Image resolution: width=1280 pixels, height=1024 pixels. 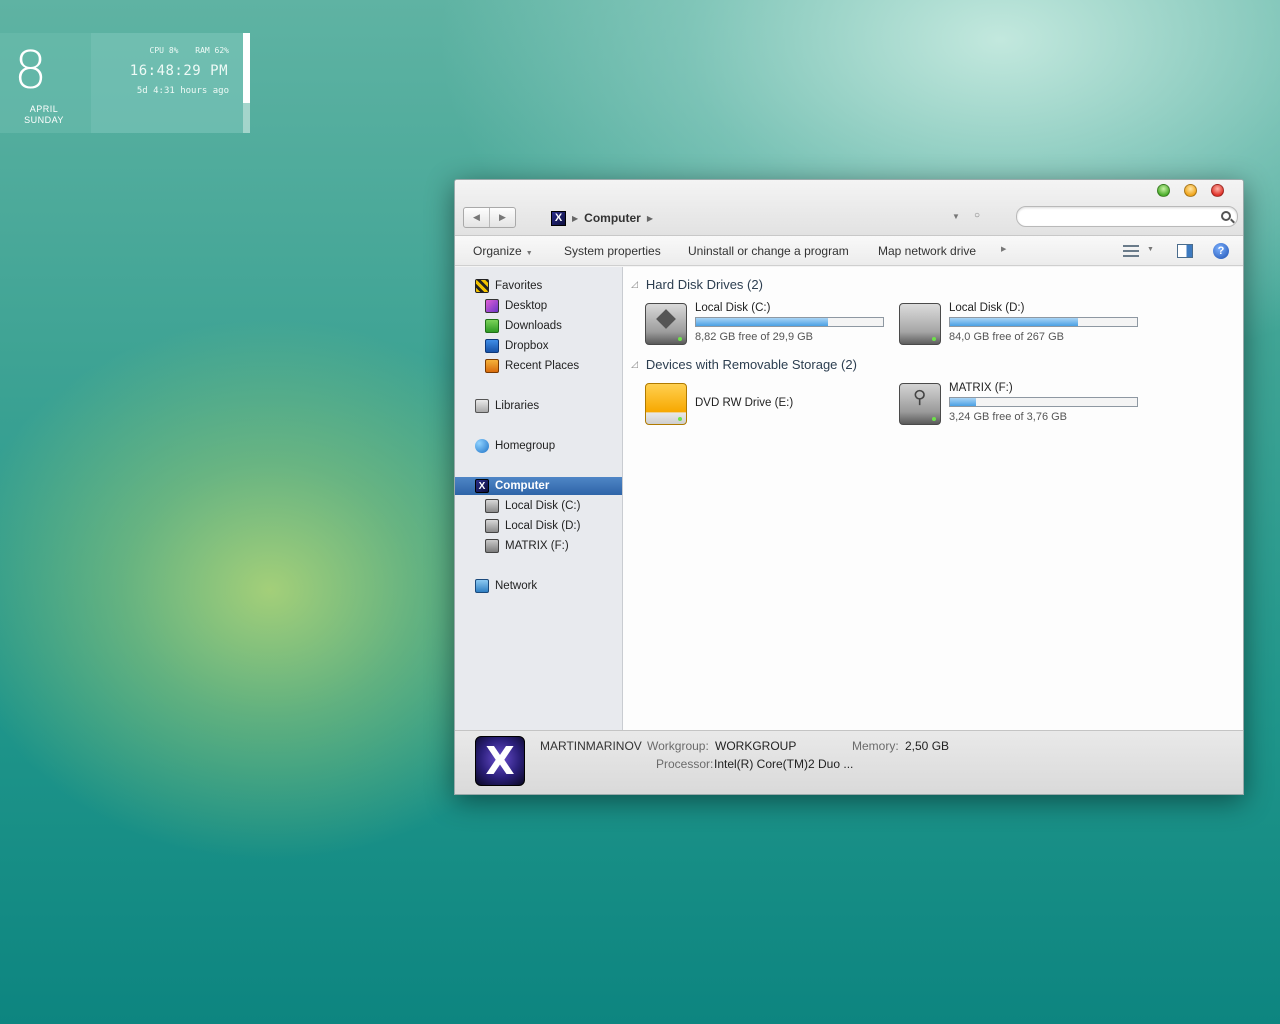 I want to click on drive-name: MATRIX (F:), so click(x=981, y=388).